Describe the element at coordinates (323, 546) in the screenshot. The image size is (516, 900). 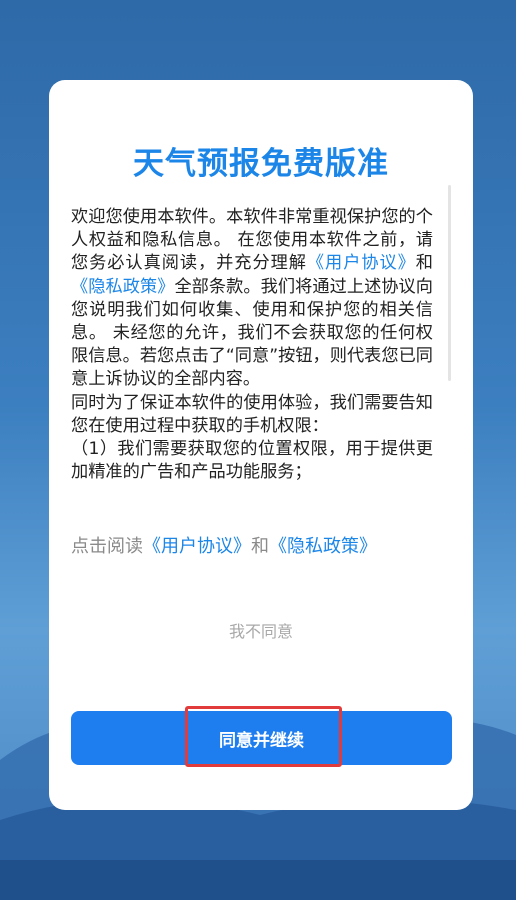
I see `privacy-policy-link: 《隐私政策》` at that location.